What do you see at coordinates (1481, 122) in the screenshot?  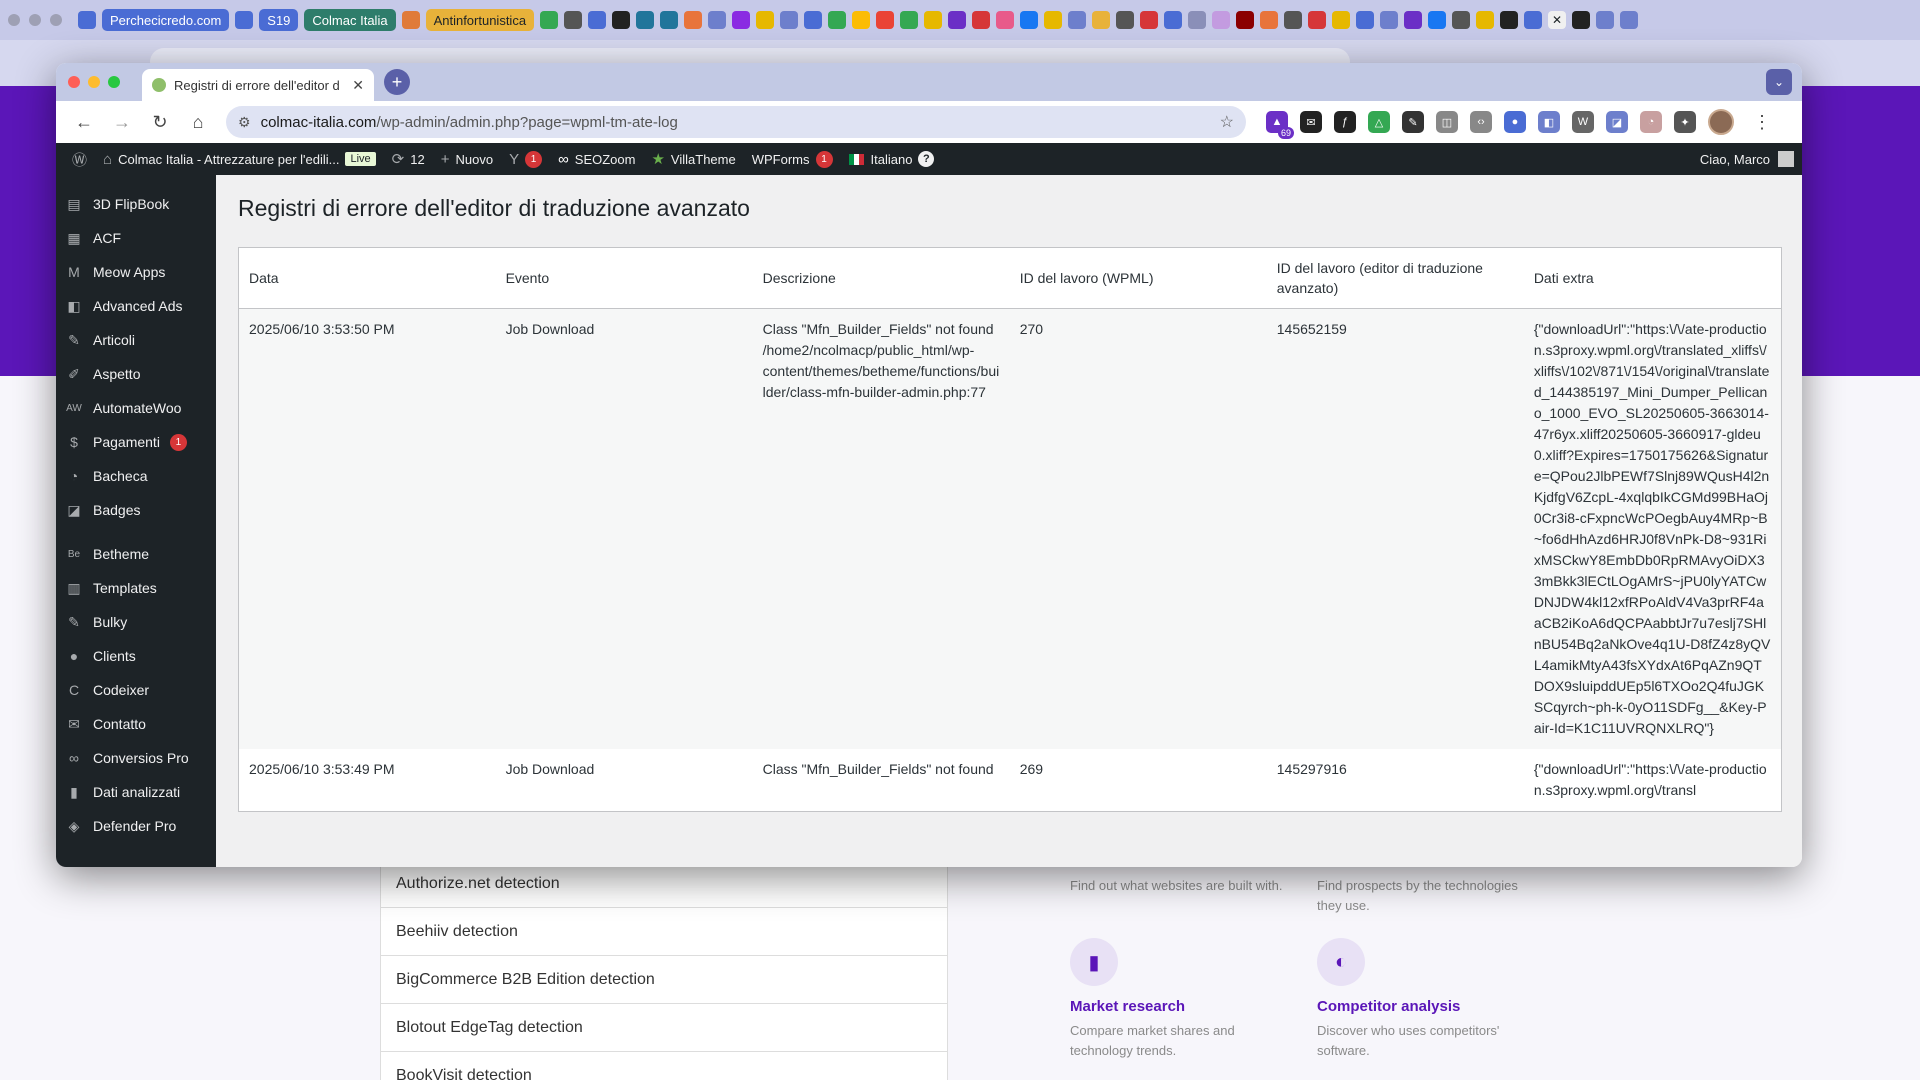 I see `code-icon: ‹›` at bounding box center [1481, 122].